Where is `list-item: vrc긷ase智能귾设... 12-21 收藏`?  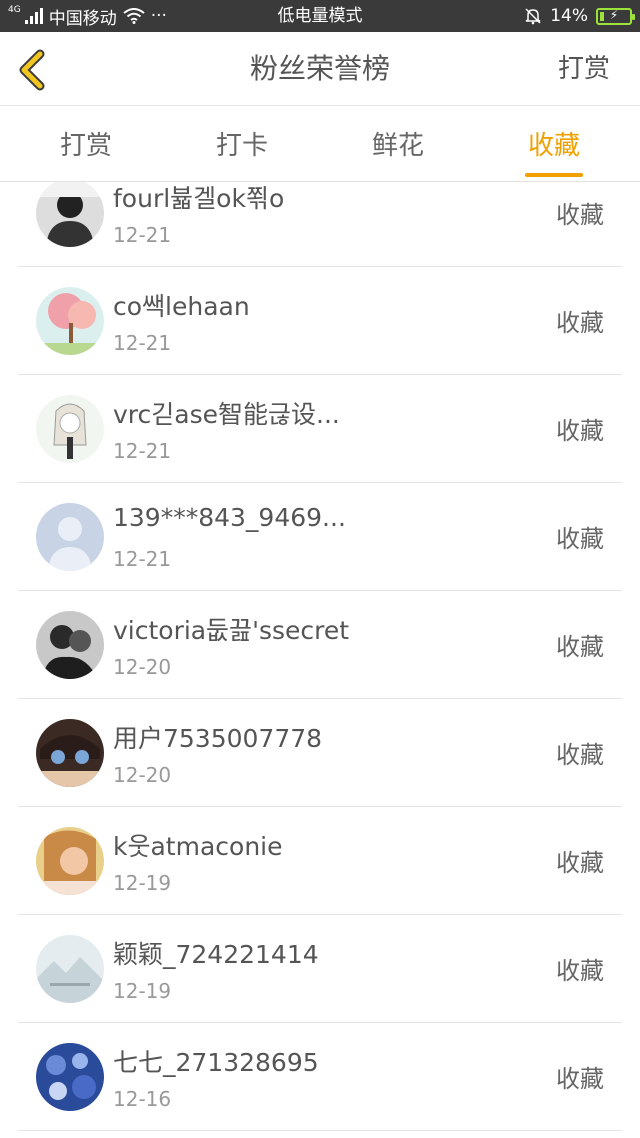
list-item: vrc긷ase智能귾设... 12-21 收藏 is located at coordinates (320, 429).